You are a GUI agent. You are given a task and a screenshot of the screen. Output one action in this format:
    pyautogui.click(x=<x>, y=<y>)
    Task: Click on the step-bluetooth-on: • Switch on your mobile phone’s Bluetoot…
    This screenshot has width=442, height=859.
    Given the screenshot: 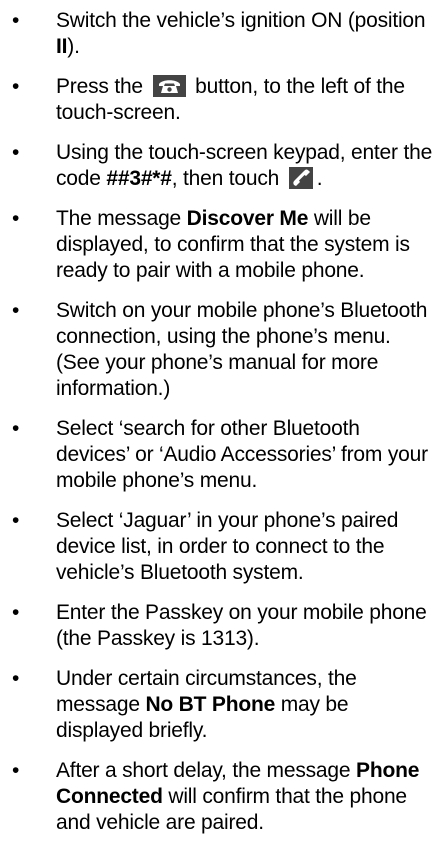 What is the action you would take?
    pyautogui.click(x=223, y=350)
    